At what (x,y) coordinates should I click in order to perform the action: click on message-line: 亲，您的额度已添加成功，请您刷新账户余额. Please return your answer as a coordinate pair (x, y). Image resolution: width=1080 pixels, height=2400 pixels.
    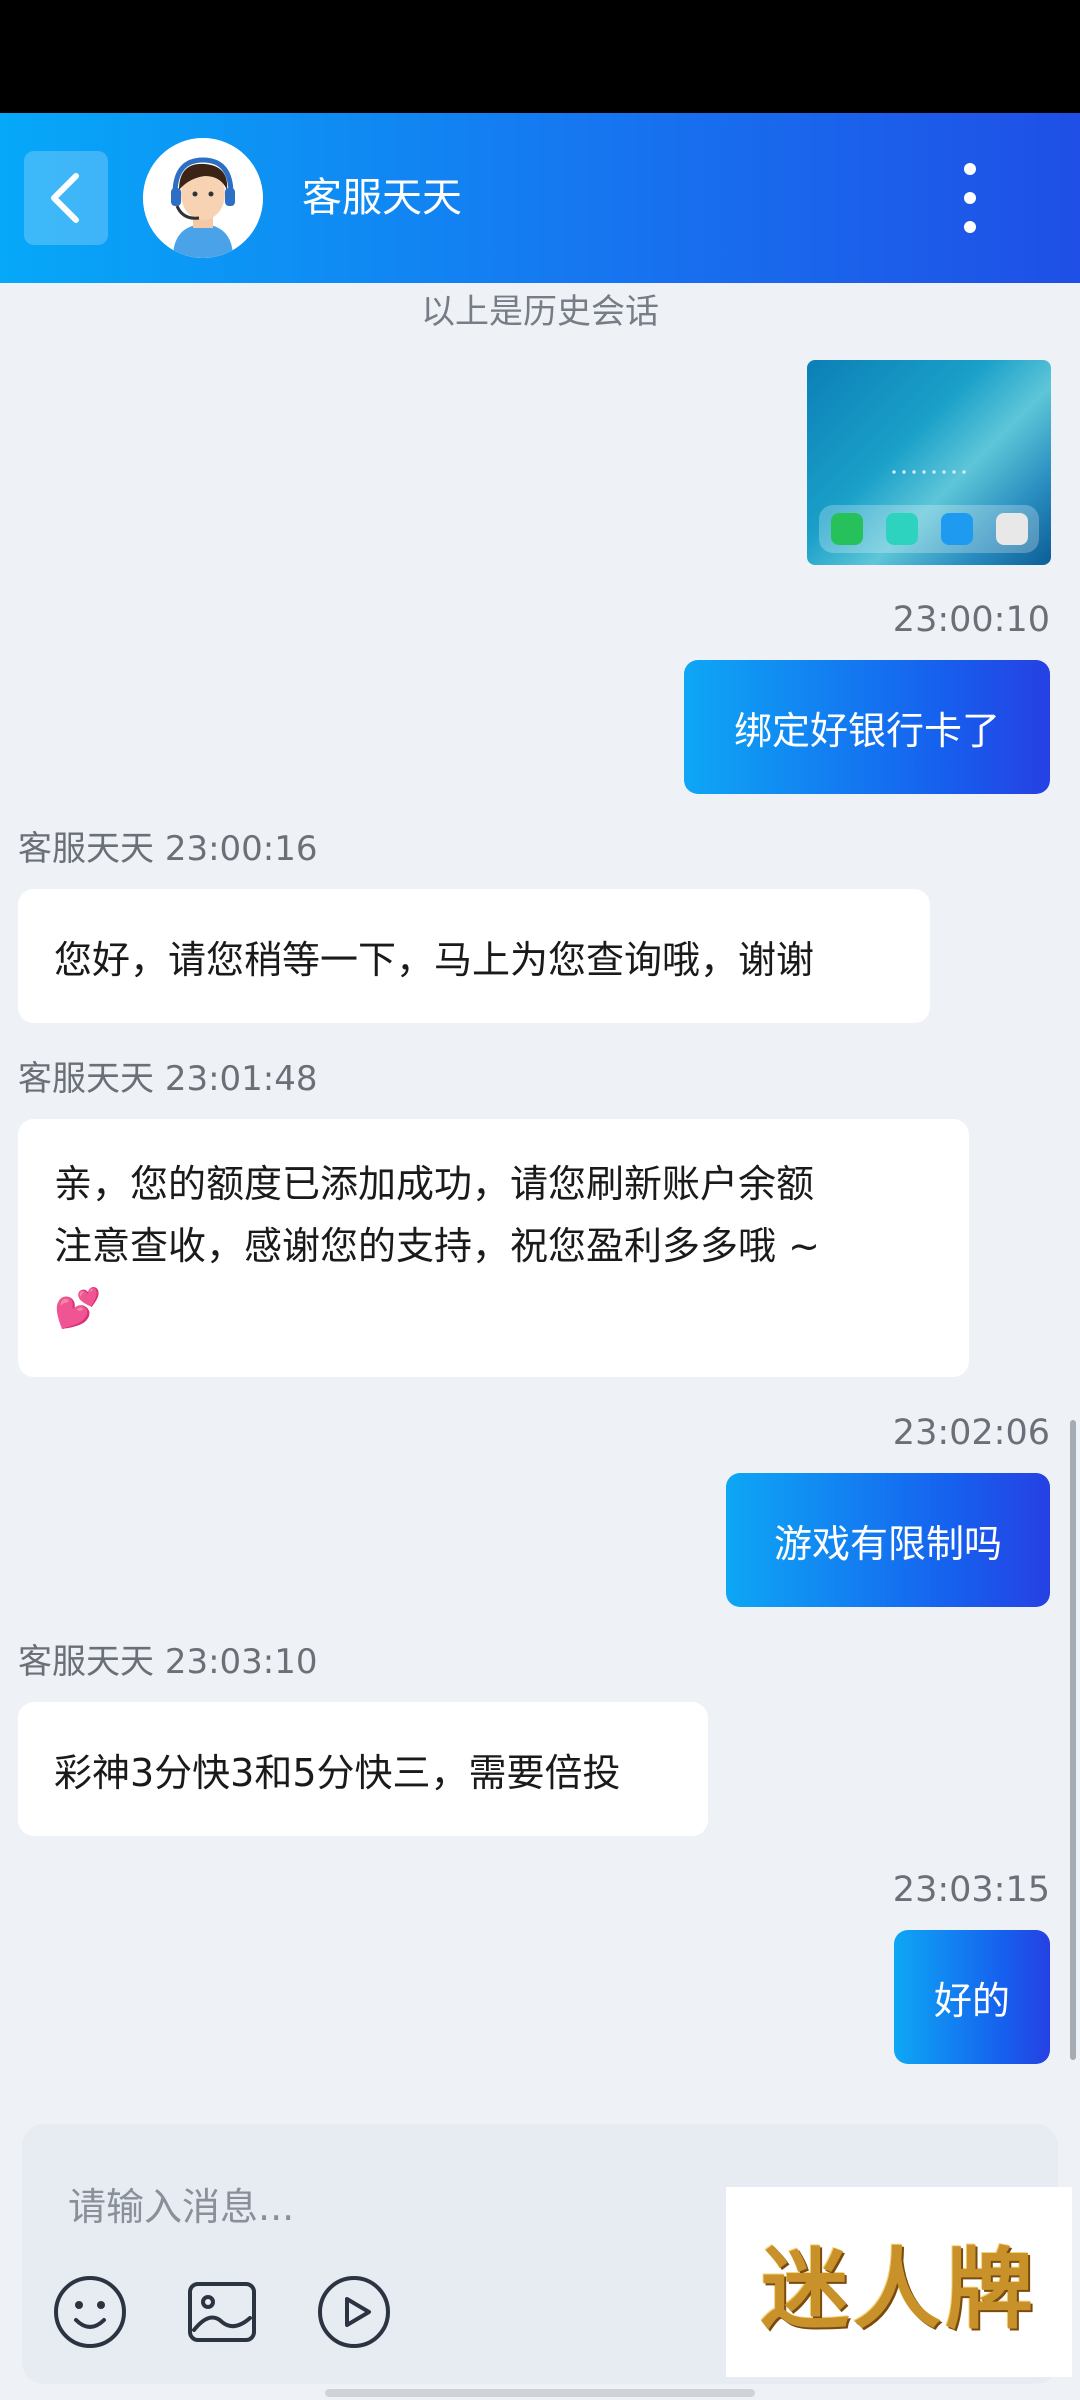
    Looking at the image, I should click on (434, 1184).